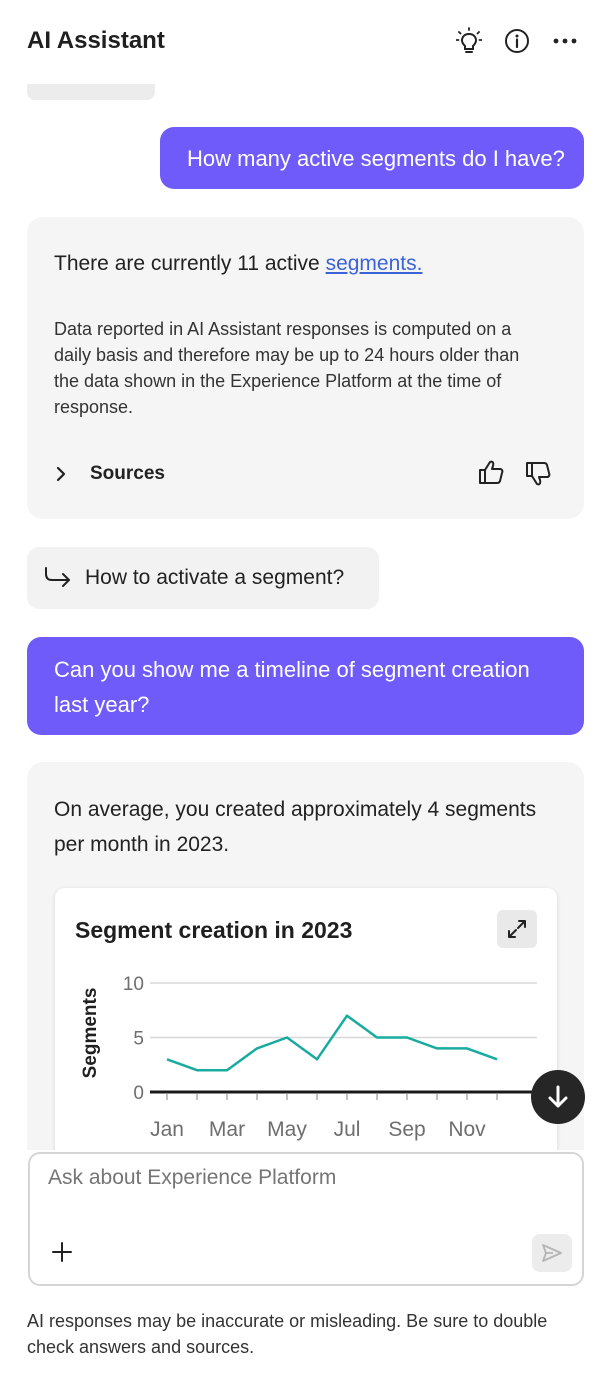 The height and width of the screenshot is (1394, 612). Describe the element at coordinates (491, 472) in the screenshot. I see `thumbs-up-icon` at that location.